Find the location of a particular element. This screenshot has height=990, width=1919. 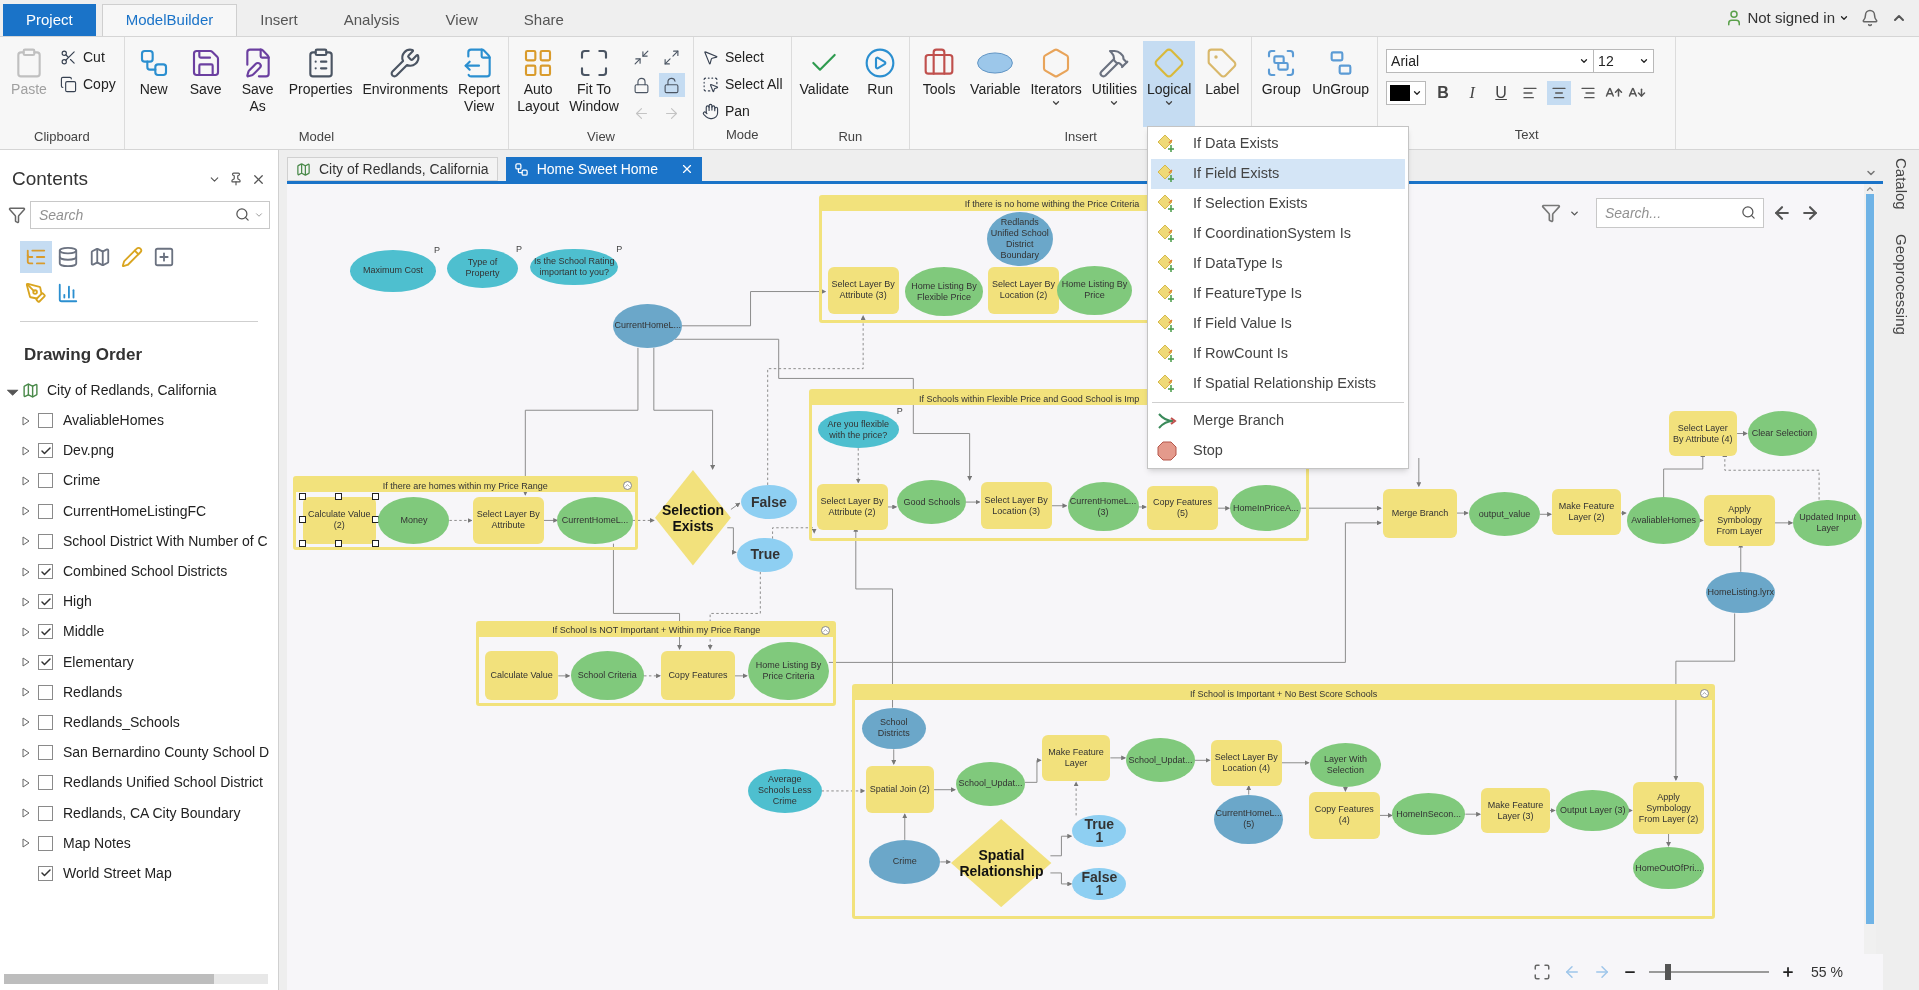

ribbon-button: Logical is located at coordinates (1169, 84).